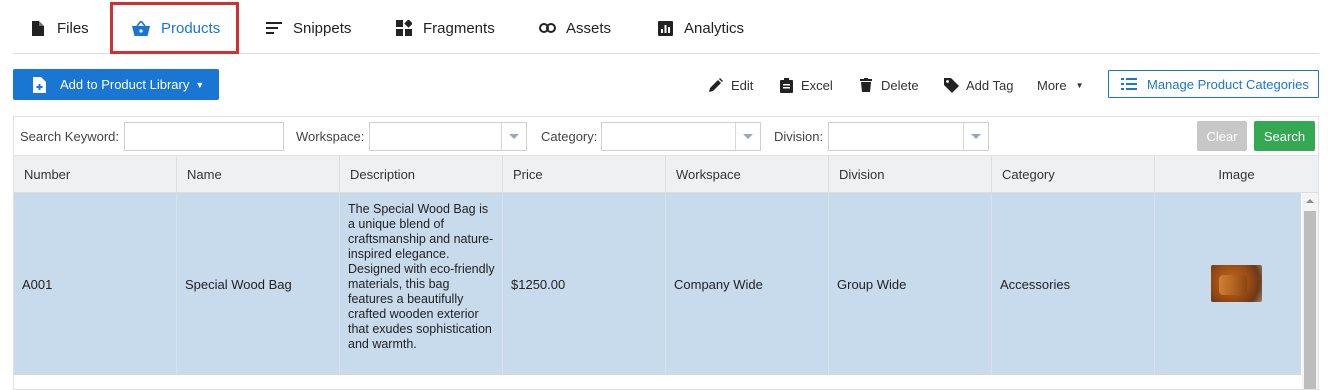 The height and width of the screenshot is (390, 1328). What do you see at coordinates (459, 28) in the screenshot?
I see `tab-label: Fragments` at bounding box center [459, 28].